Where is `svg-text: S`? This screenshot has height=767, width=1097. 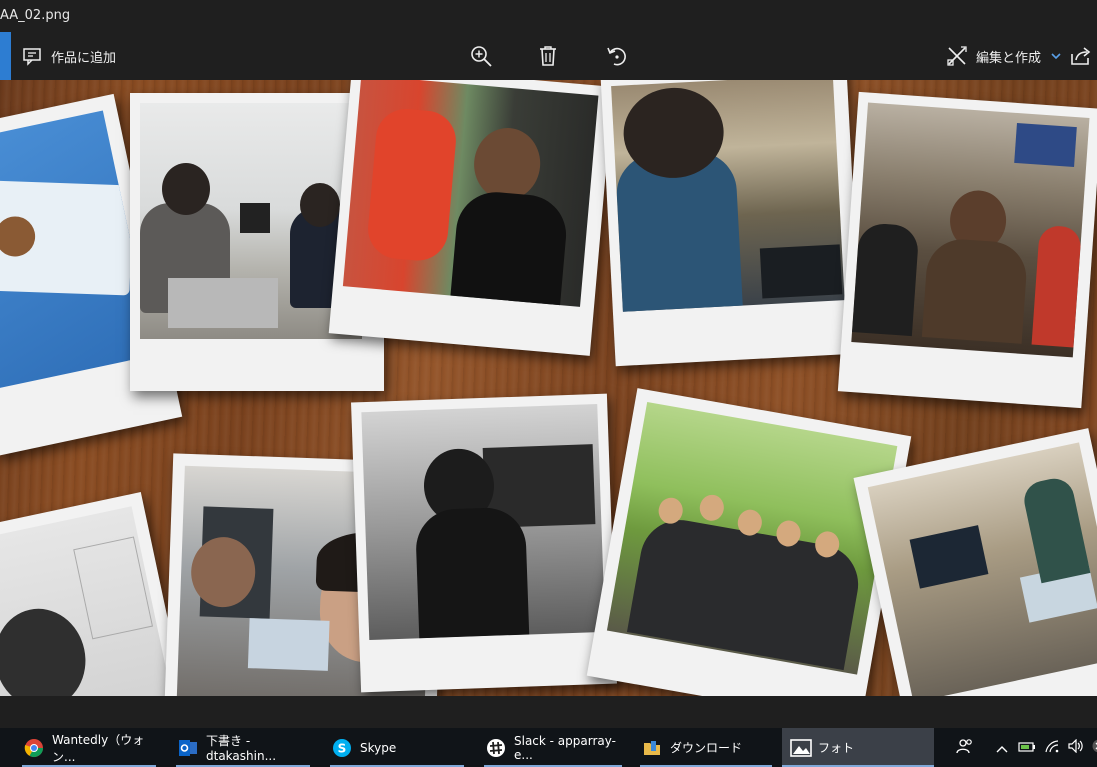 svg-text: S is located at coordinates (342, 748).